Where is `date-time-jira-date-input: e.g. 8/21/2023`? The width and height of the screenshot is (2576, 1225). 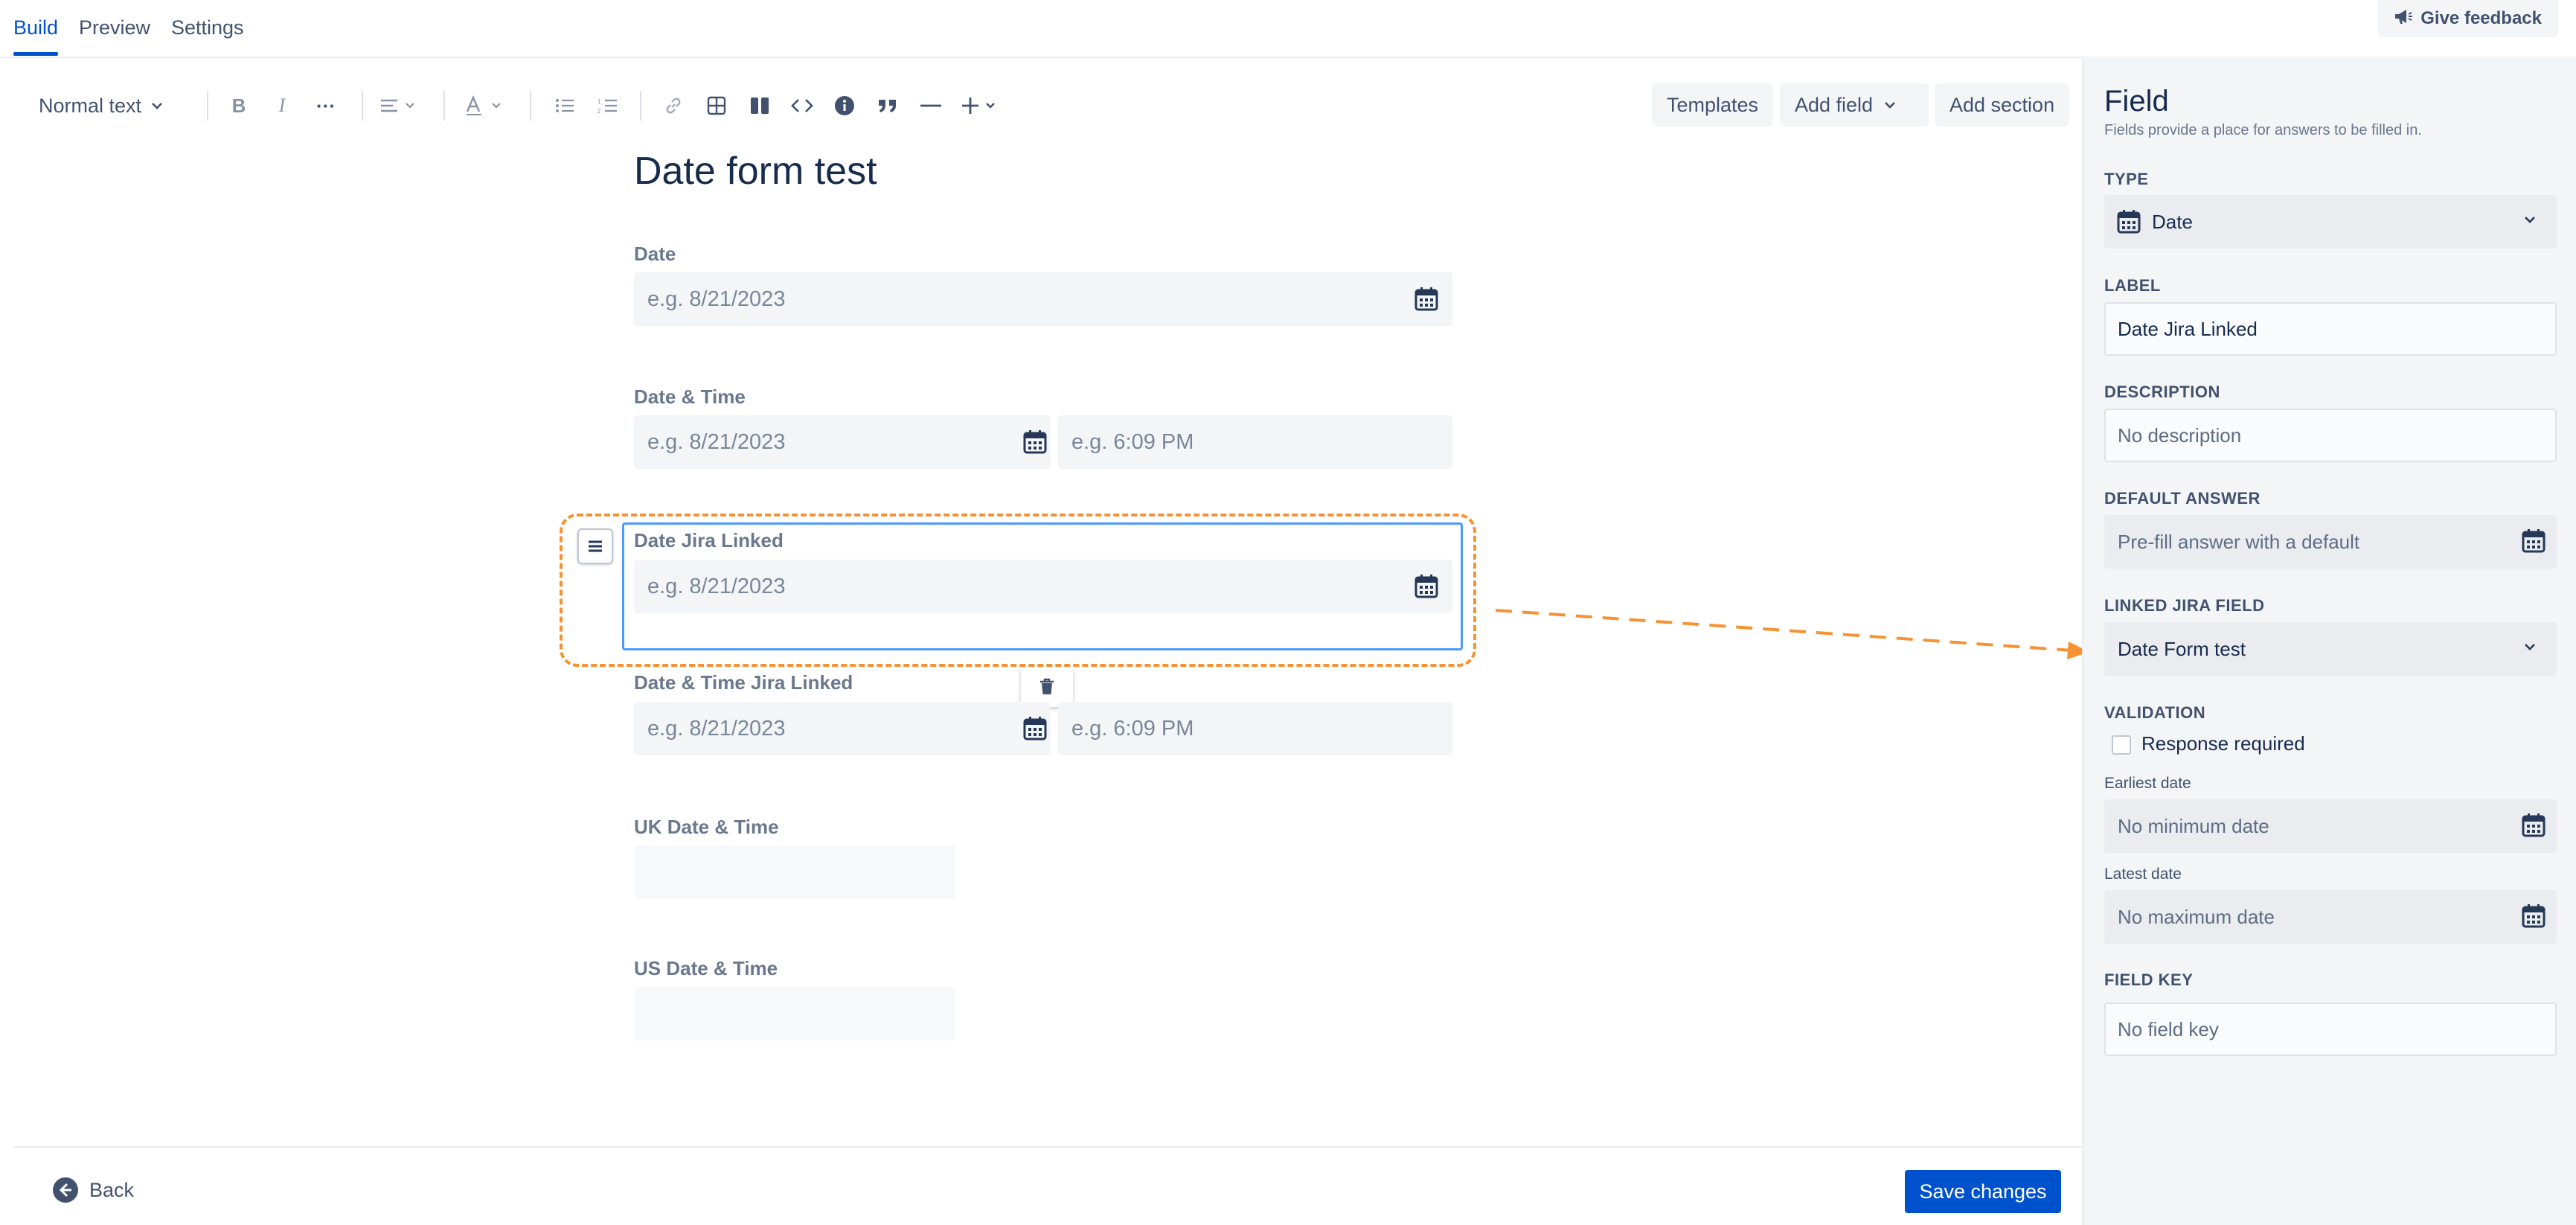 date-time-jira-date-input: e.g. 8/21/2023 is located at coordinates (843, 728).